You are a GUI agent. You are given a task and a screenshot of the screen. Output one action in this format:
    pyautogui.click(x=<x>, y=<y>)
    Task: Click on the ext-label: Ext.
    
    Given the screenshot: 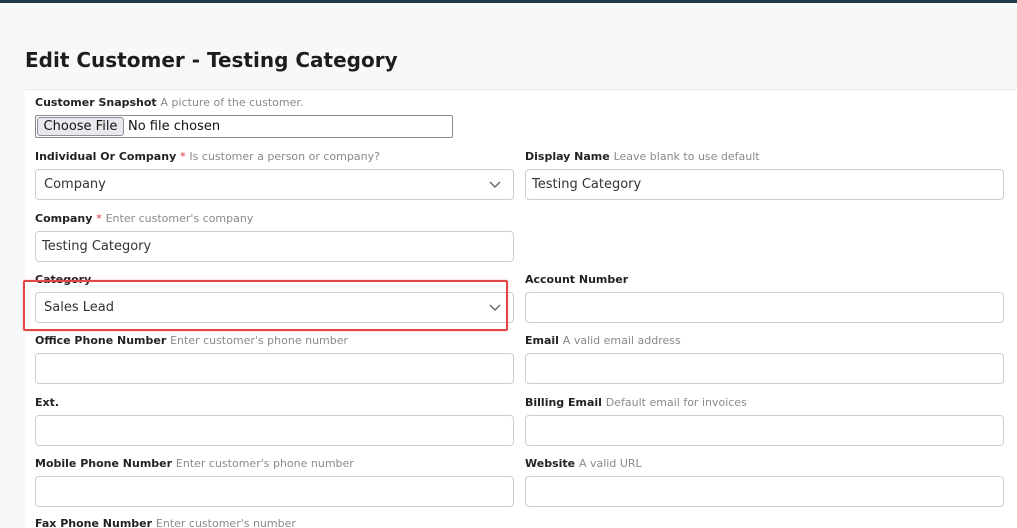 What is the action you would take?
    pyautogui.click(x=47, y=403)
    